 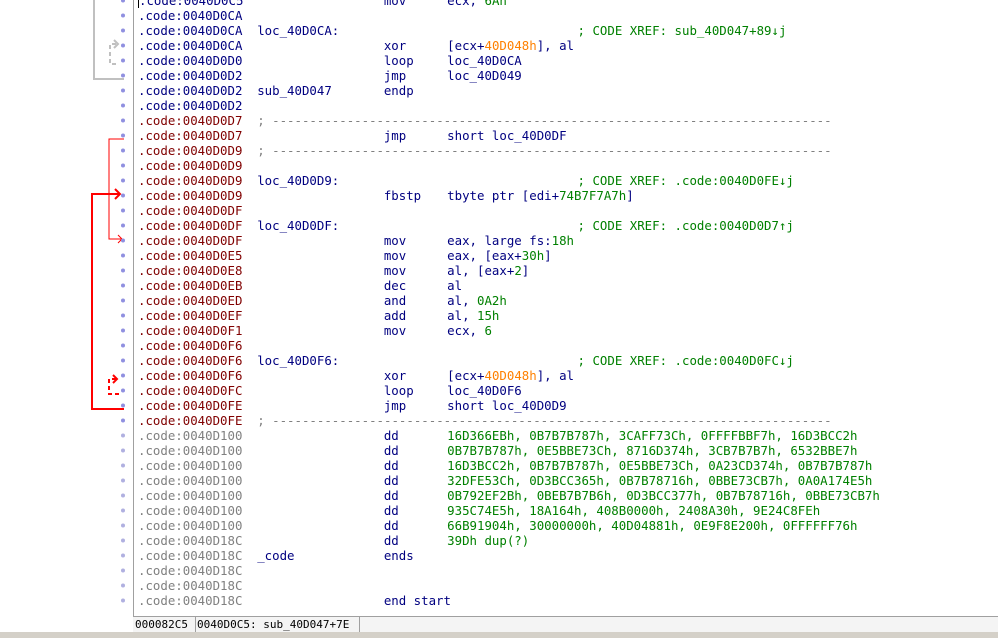 What do you see at coordinates (391, 525) in the screenshot?
I see `instruction-mnemonic: dd` at bounding box center [391, 525].